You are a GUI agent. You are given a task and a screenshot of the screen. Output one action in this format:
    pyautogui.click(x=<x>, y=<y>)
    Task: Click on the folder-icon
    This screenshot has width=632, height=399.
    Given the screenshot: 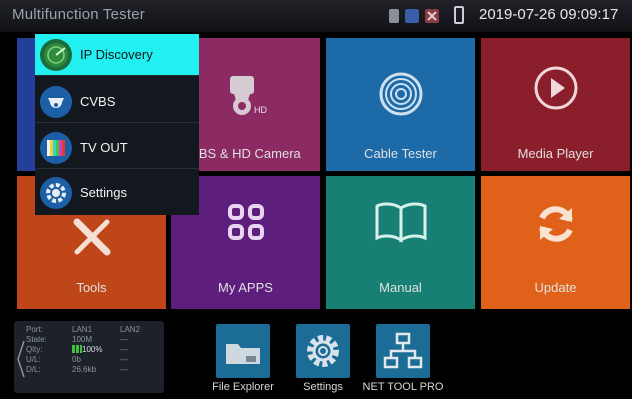 What is the action you would take?
    pyautogui.click(x=243, y=354)
    